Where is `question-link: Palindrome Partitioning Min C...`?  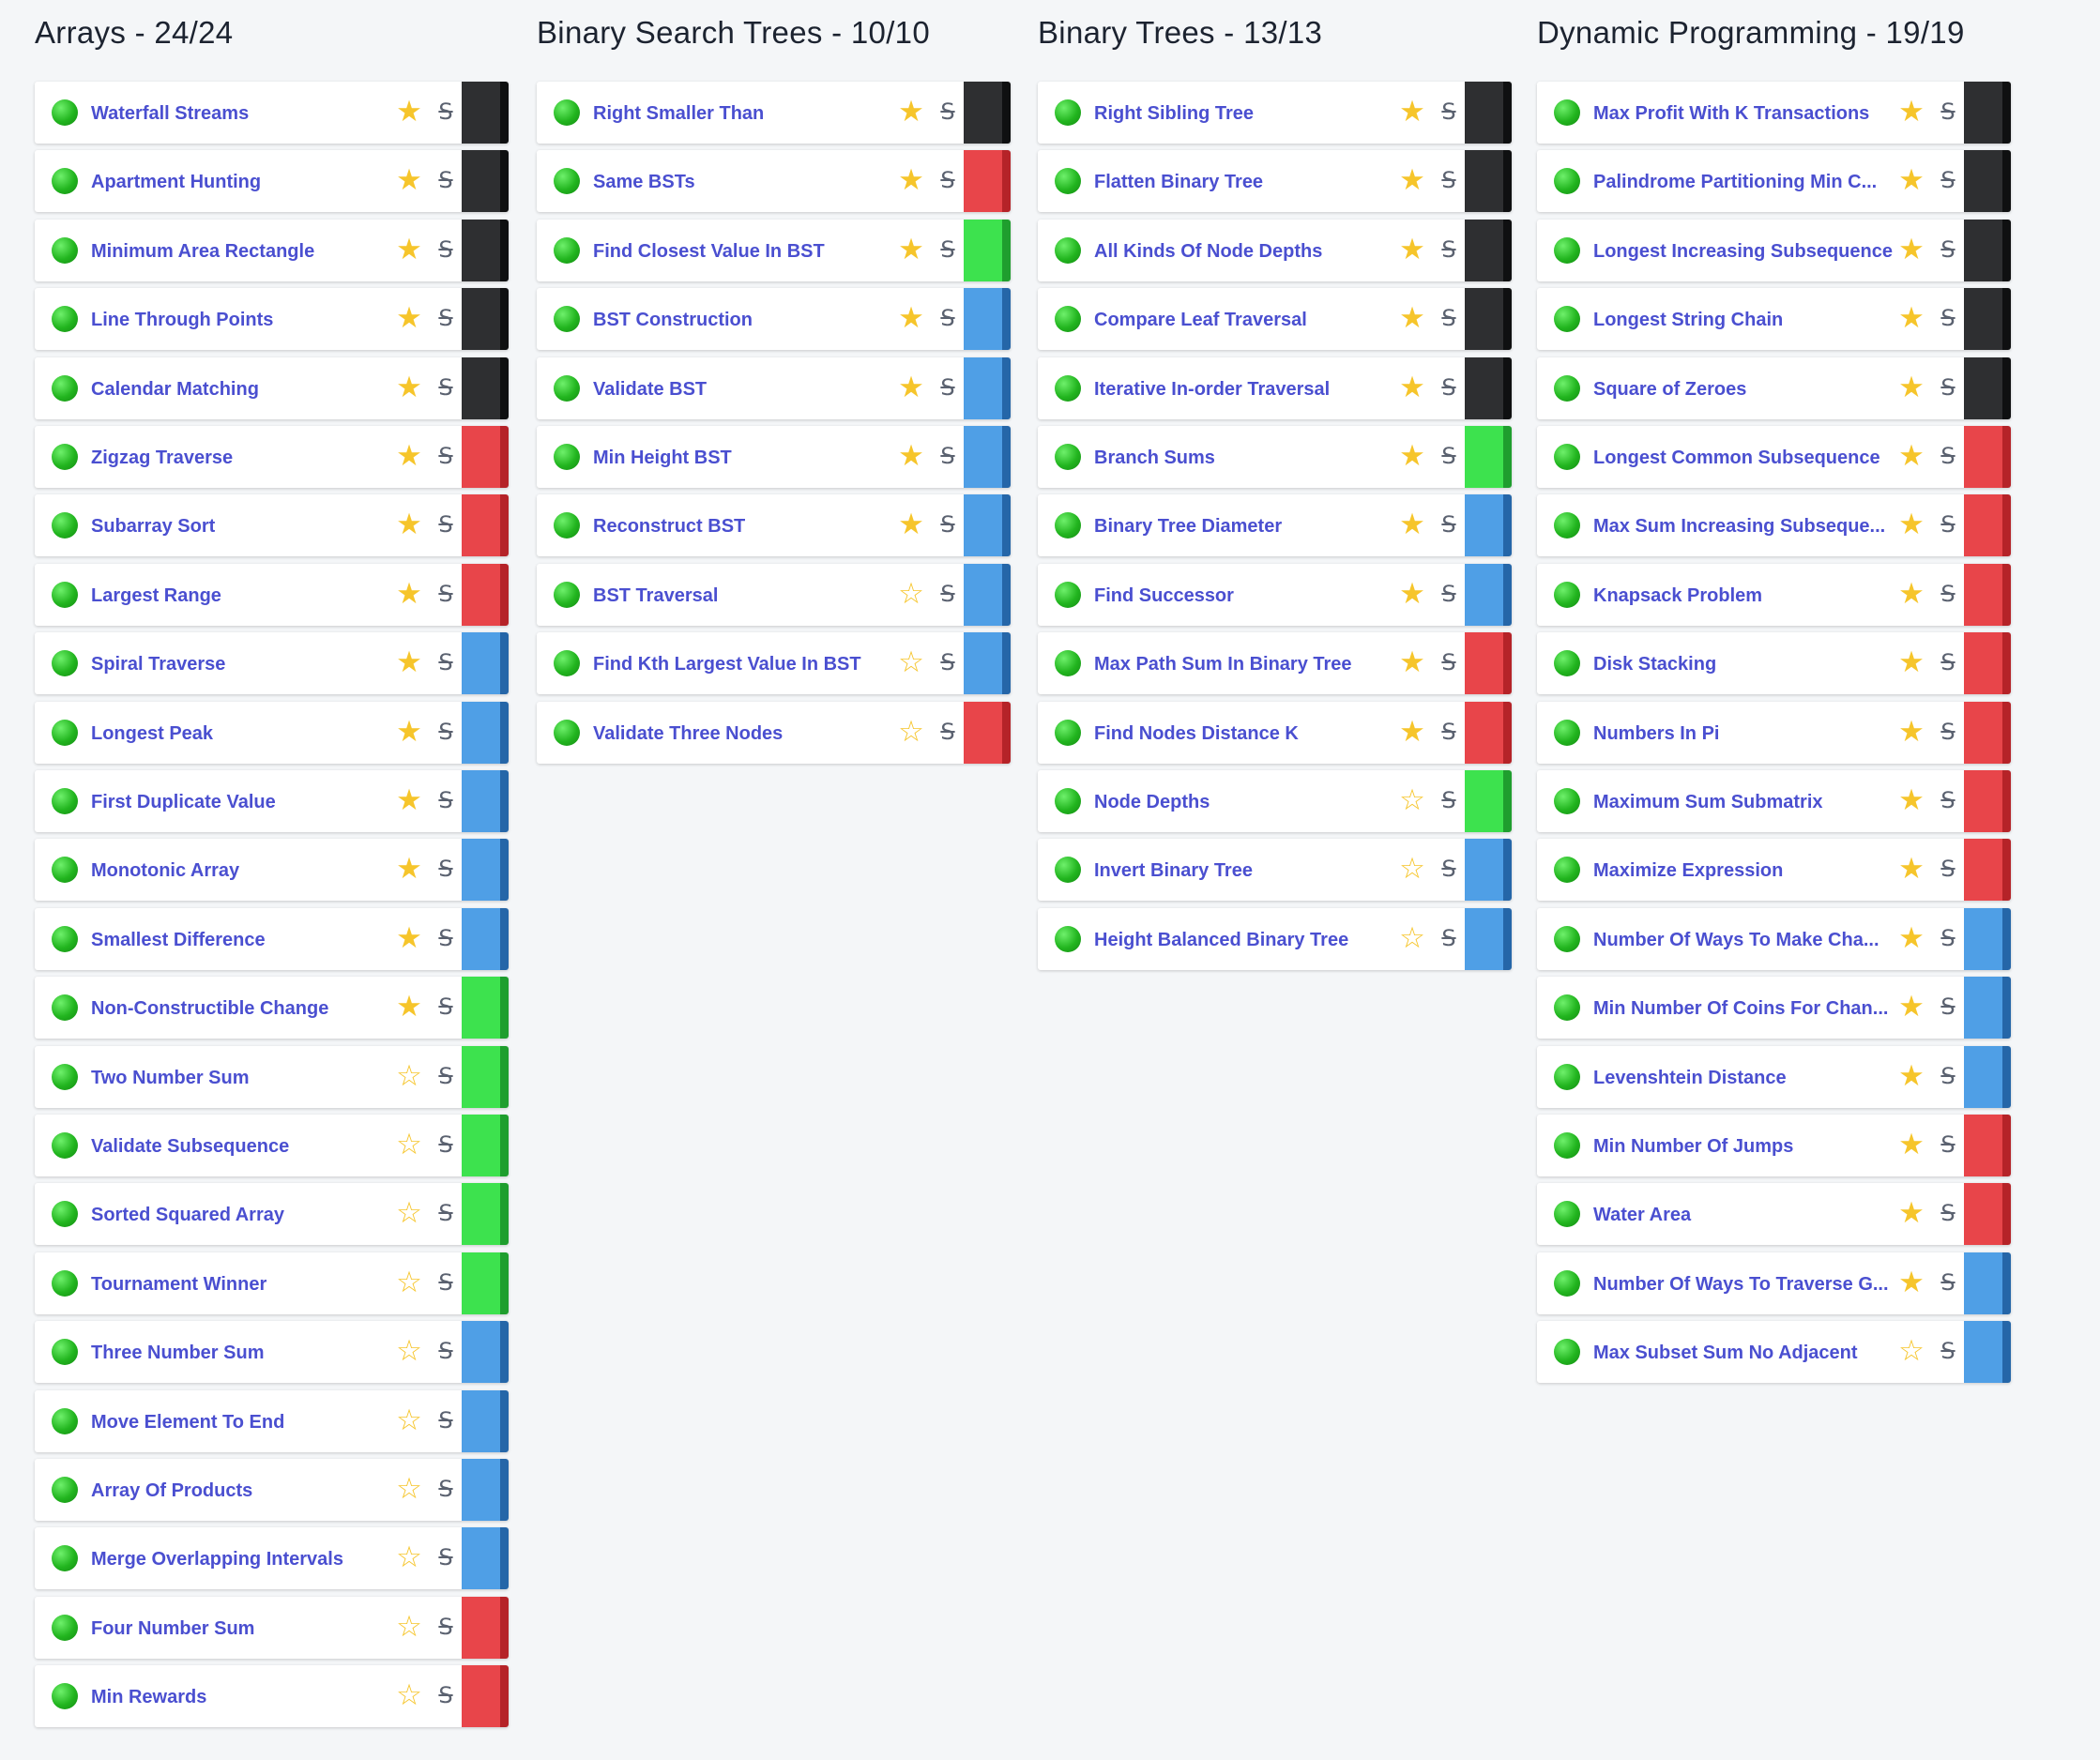
question-link: Palindrome Partitioning Min C... is located at coordinates (1745, 182).